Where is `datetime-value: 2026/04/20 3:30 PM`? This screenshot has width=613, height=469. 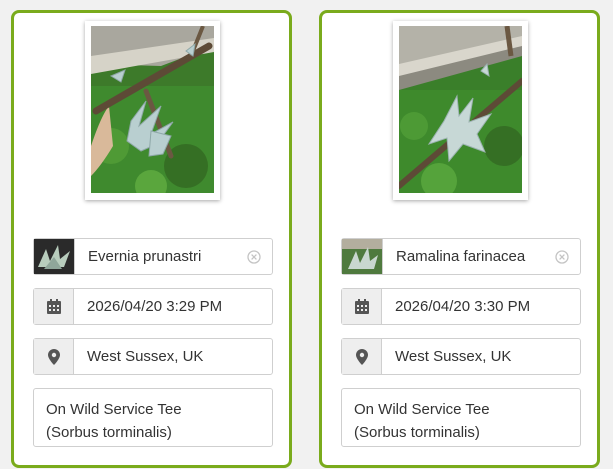 datetime-value: 2026/04/20 3:30 PM is located at coordinates (463, 306).